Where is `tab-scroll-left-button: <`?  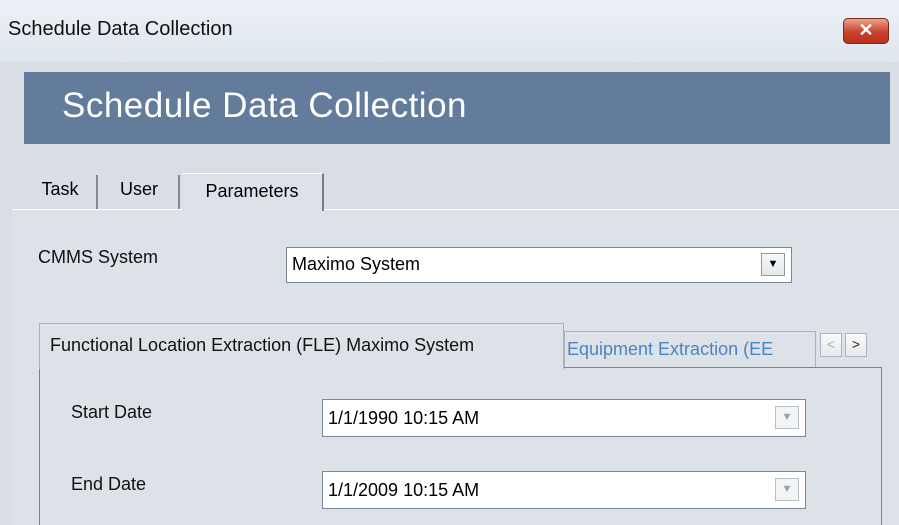
tab-scroll-left-button: < is located at coordinates (831, 345).